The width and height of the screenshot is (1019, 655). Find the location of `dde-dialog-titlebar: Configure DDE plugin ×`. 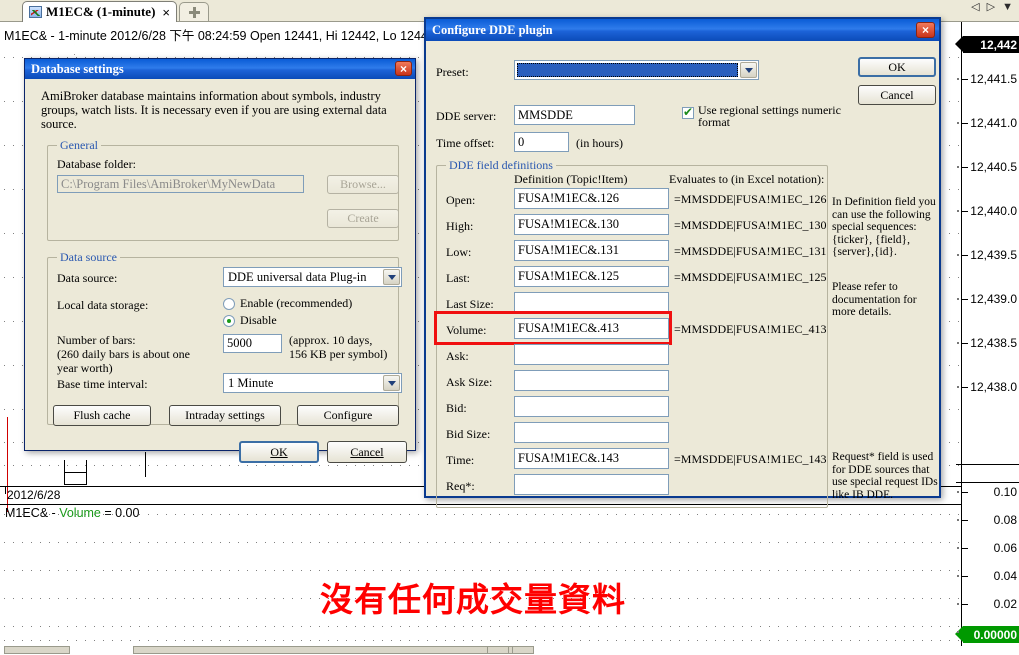

dde-dialog-titlebar: Configure DDE plugin × is located at coordinates (682, 30).